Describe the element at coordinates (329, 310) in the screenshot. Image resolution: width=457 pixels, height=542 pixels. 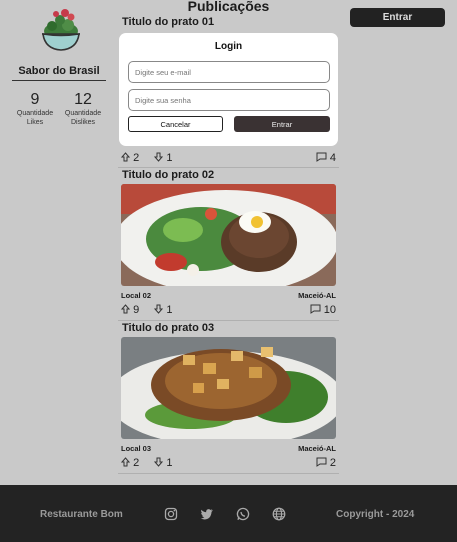
I see `comment-count: 10` at that location.